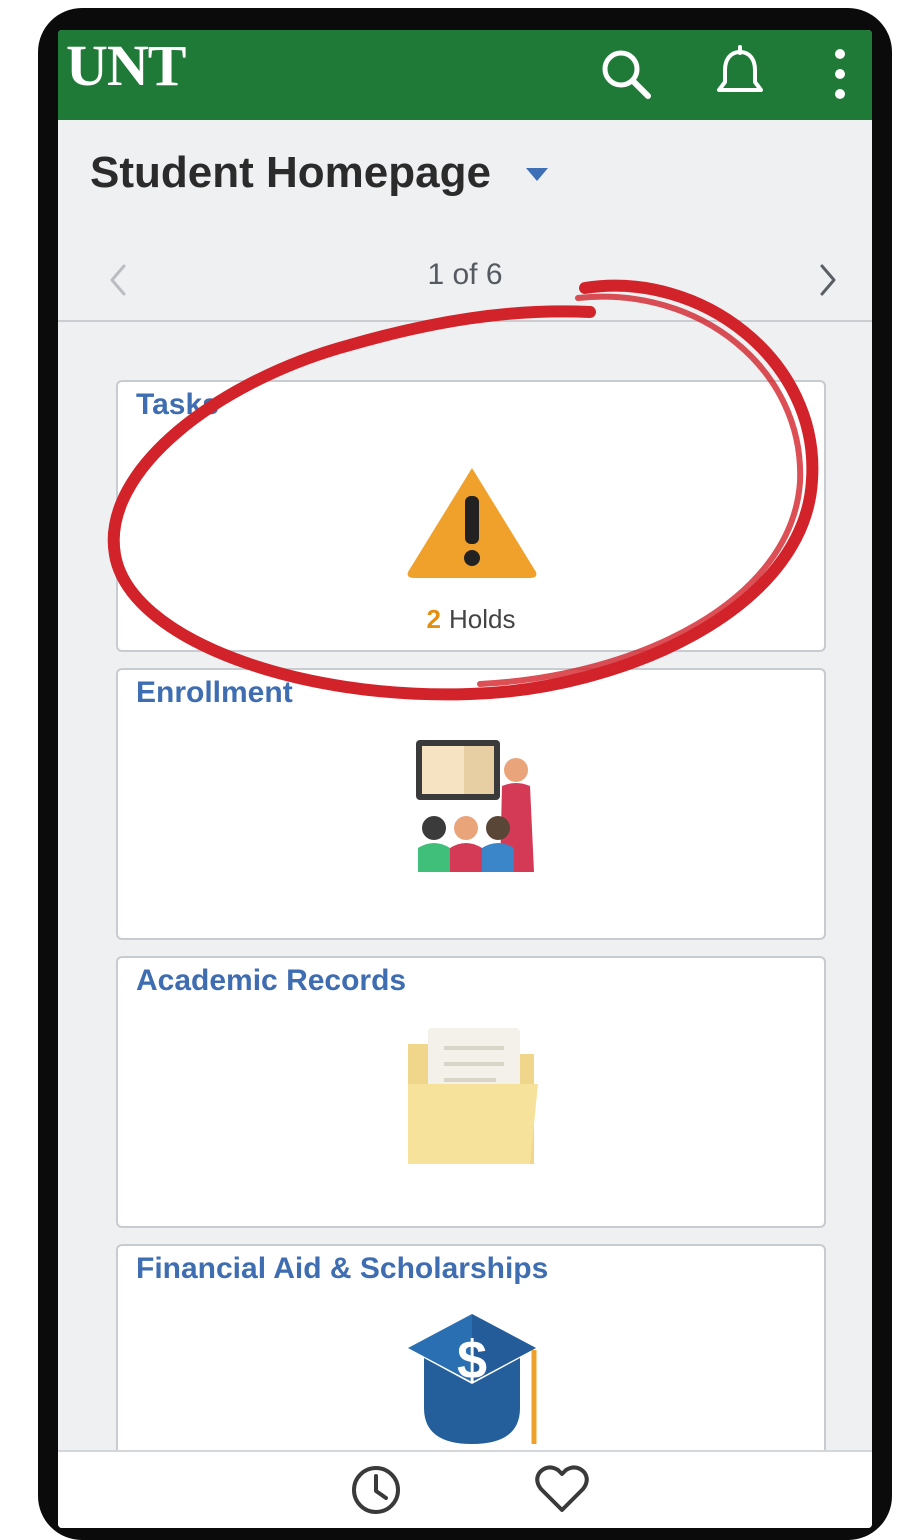 The image size is (910, 1540). What do you see at coordinates (342, 1268) in the screenshot?
I see `tile-title: Financial Aid & Scholarships` at bounding box center [342, 1268].